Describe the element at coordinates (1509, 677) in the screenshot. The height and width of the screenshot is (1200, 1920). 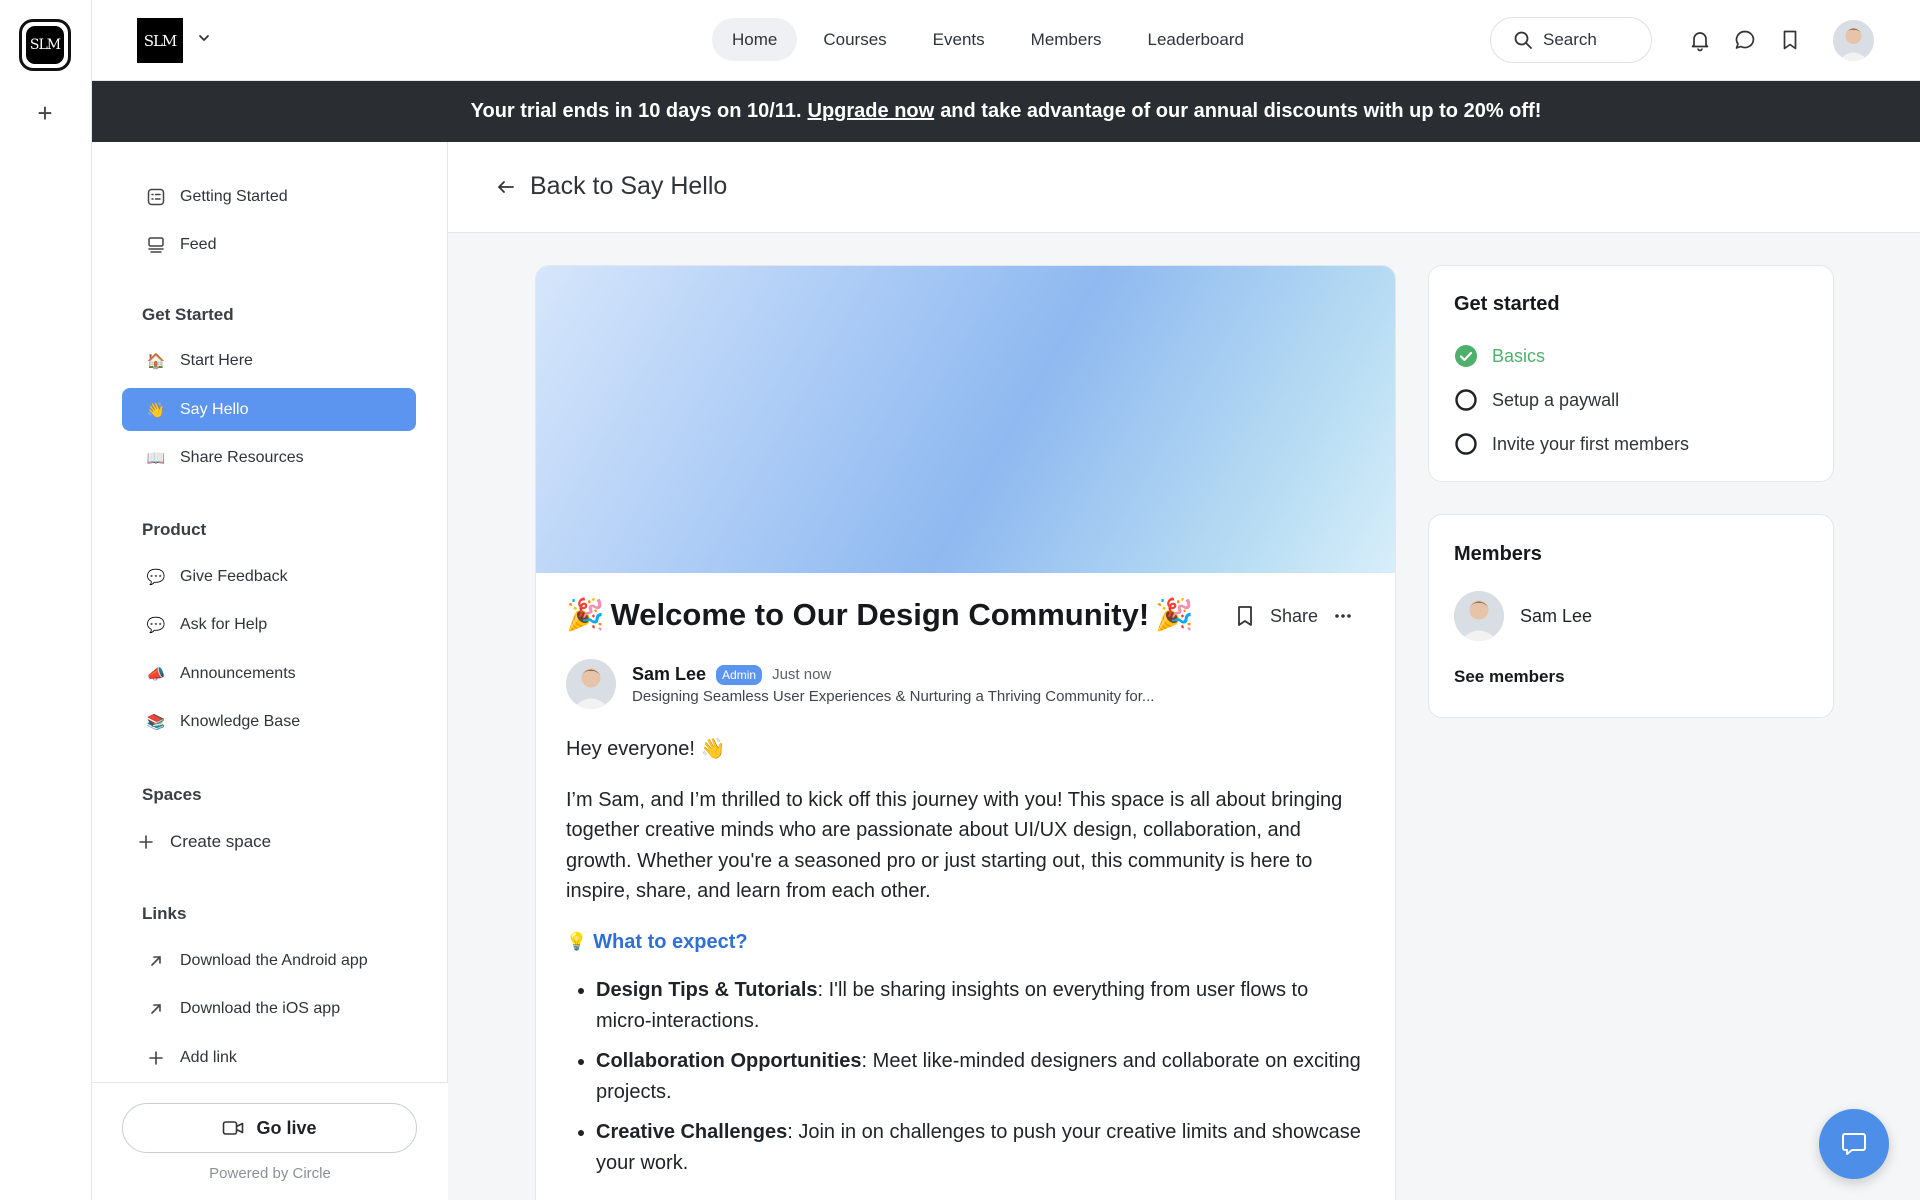
I see `see-members-link: See members` at that location.